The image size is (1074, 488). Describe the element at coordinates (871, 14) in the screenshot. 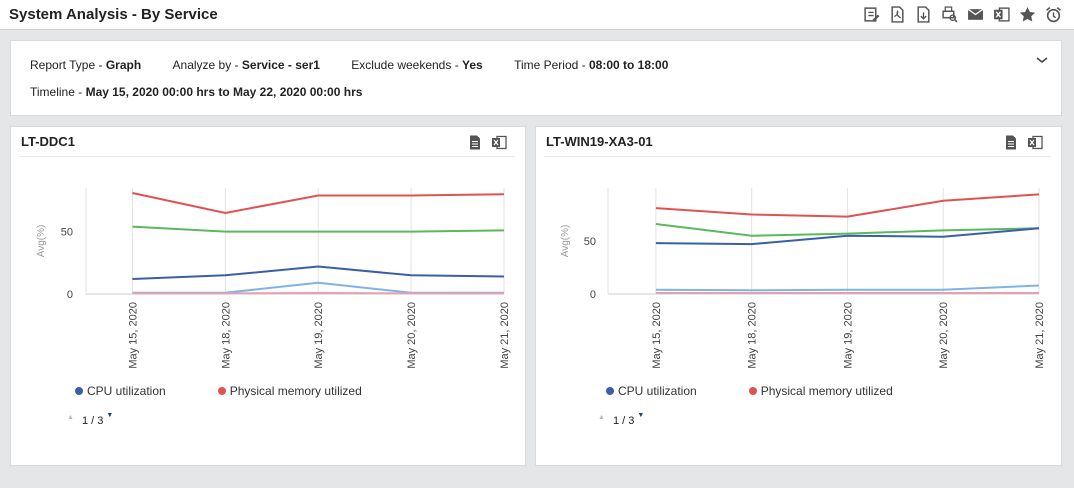

I see `edit-report-icon` at that location.